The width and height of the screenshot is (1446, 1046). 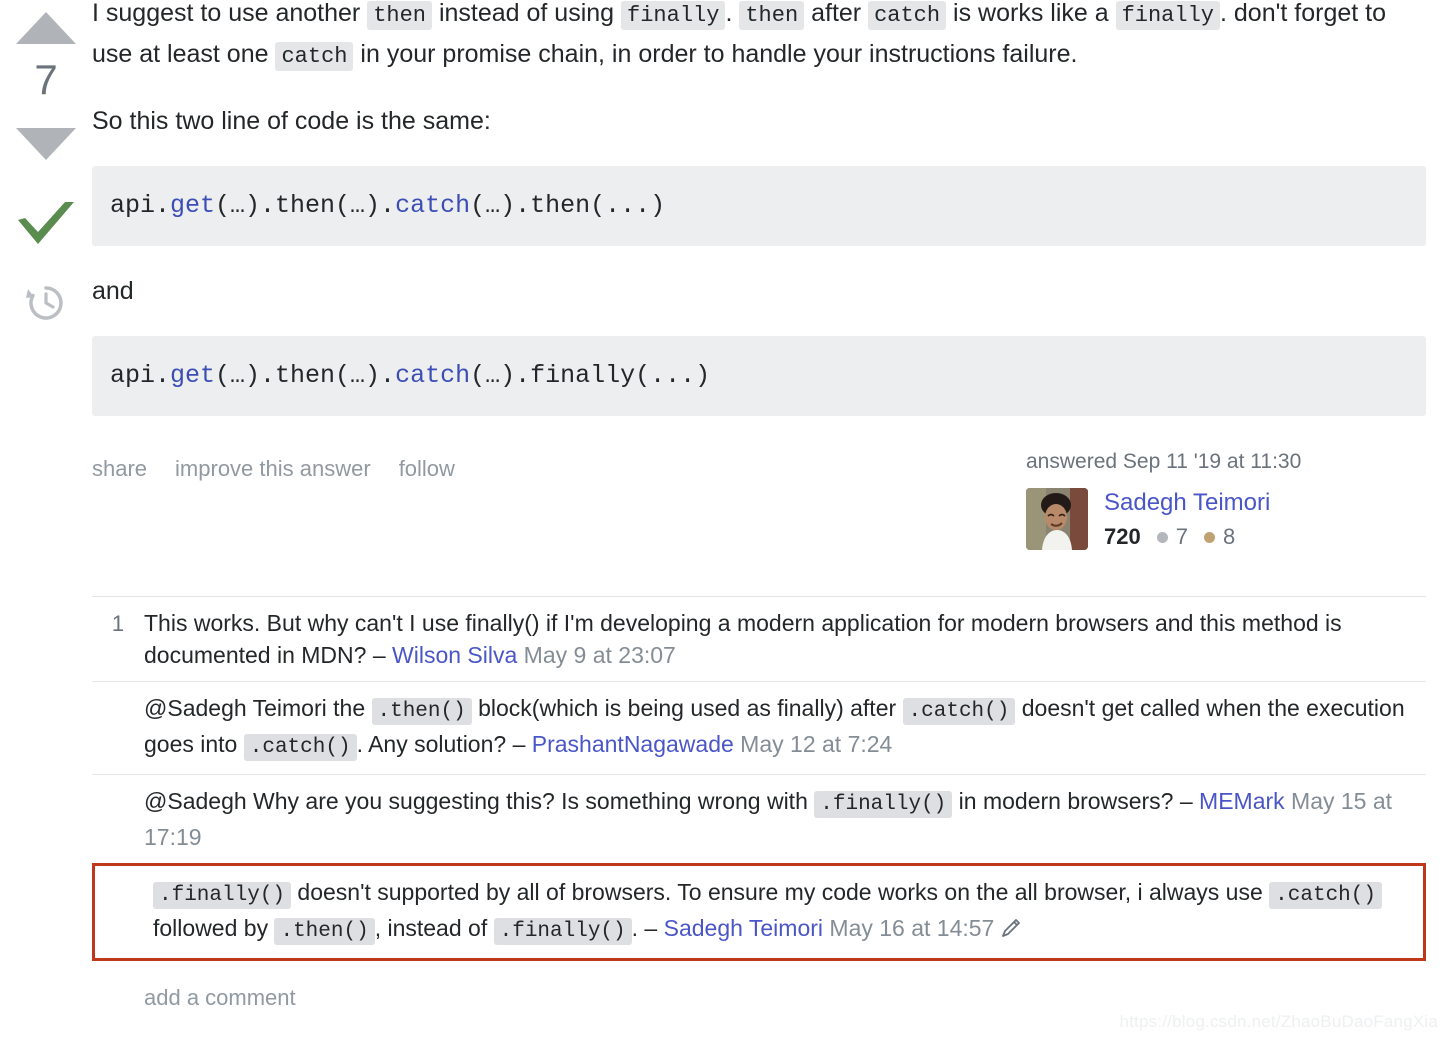 I want to click on comment-author: Sadegh Teimori, so click(x=743, y=928).